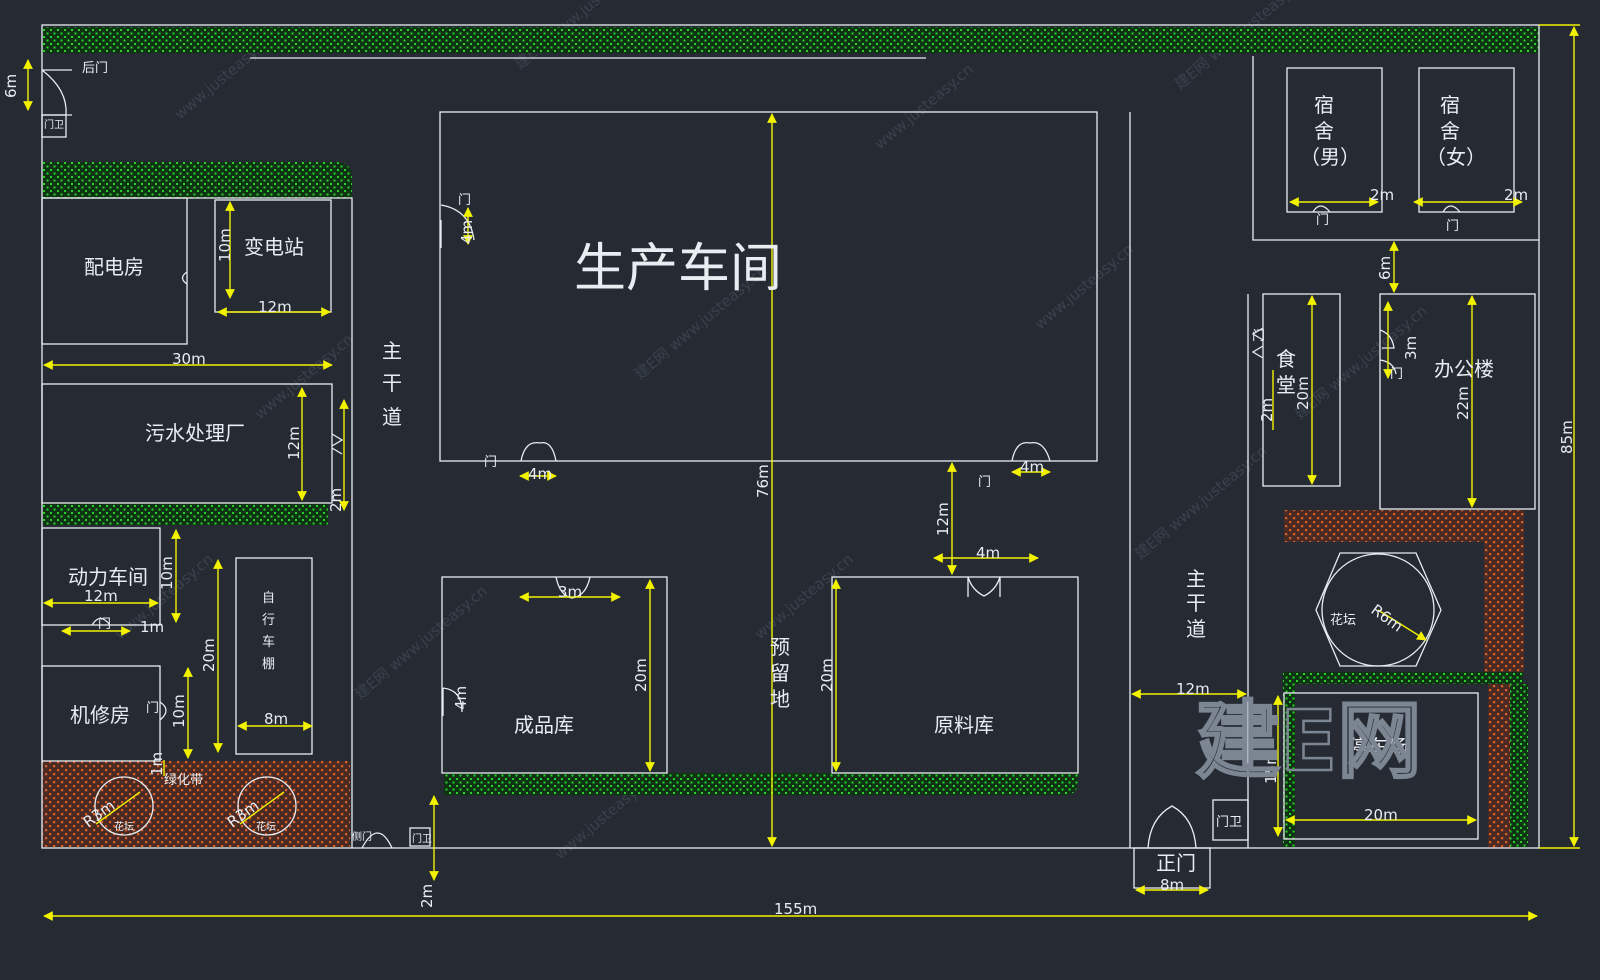  I want to click on dim-label-10m-sub: 10m, so click(225, 245).